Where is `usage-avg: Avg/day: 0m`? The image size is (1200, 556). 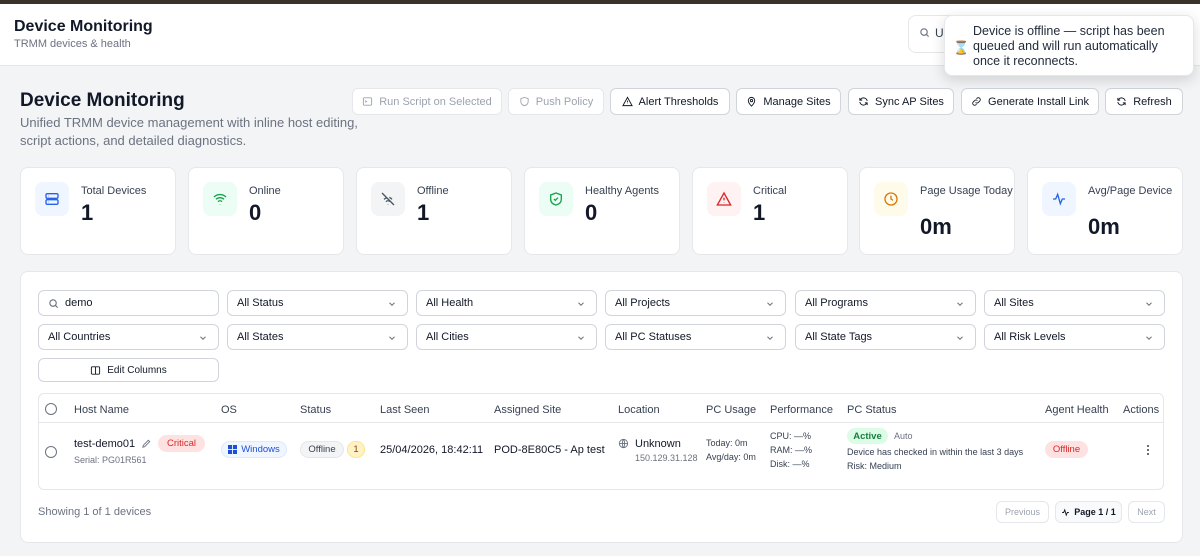 usage-avg: Avg/day: 0m is located at coordinates (731, 457).